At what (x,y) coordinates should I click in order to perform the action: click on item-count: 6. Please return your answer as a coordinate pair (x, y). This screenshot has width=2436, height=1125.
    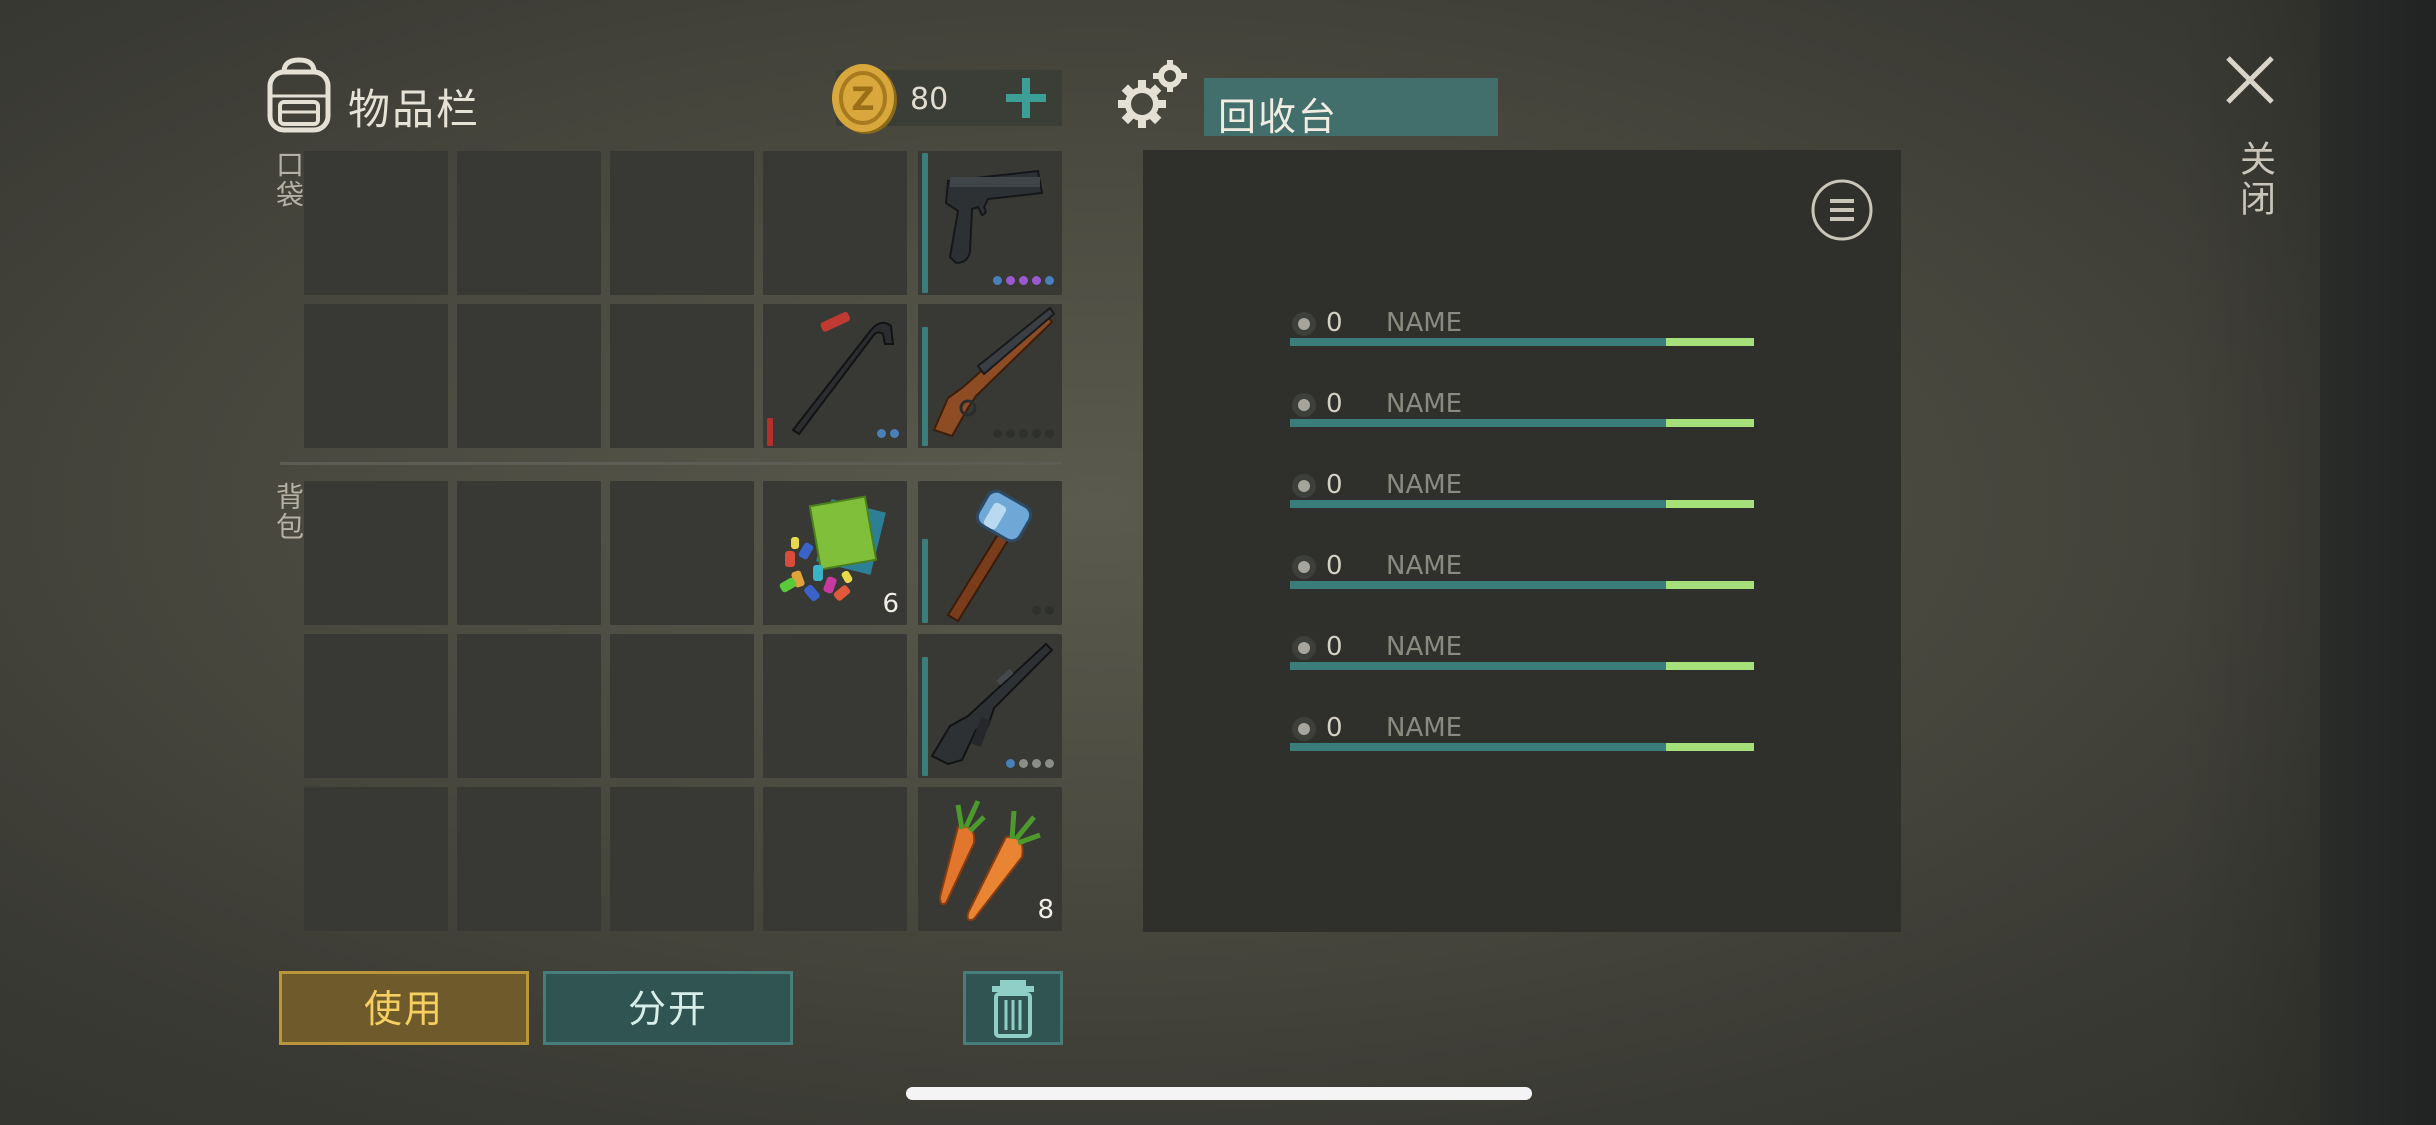
    Looking at the image, I should click on (890, 604).